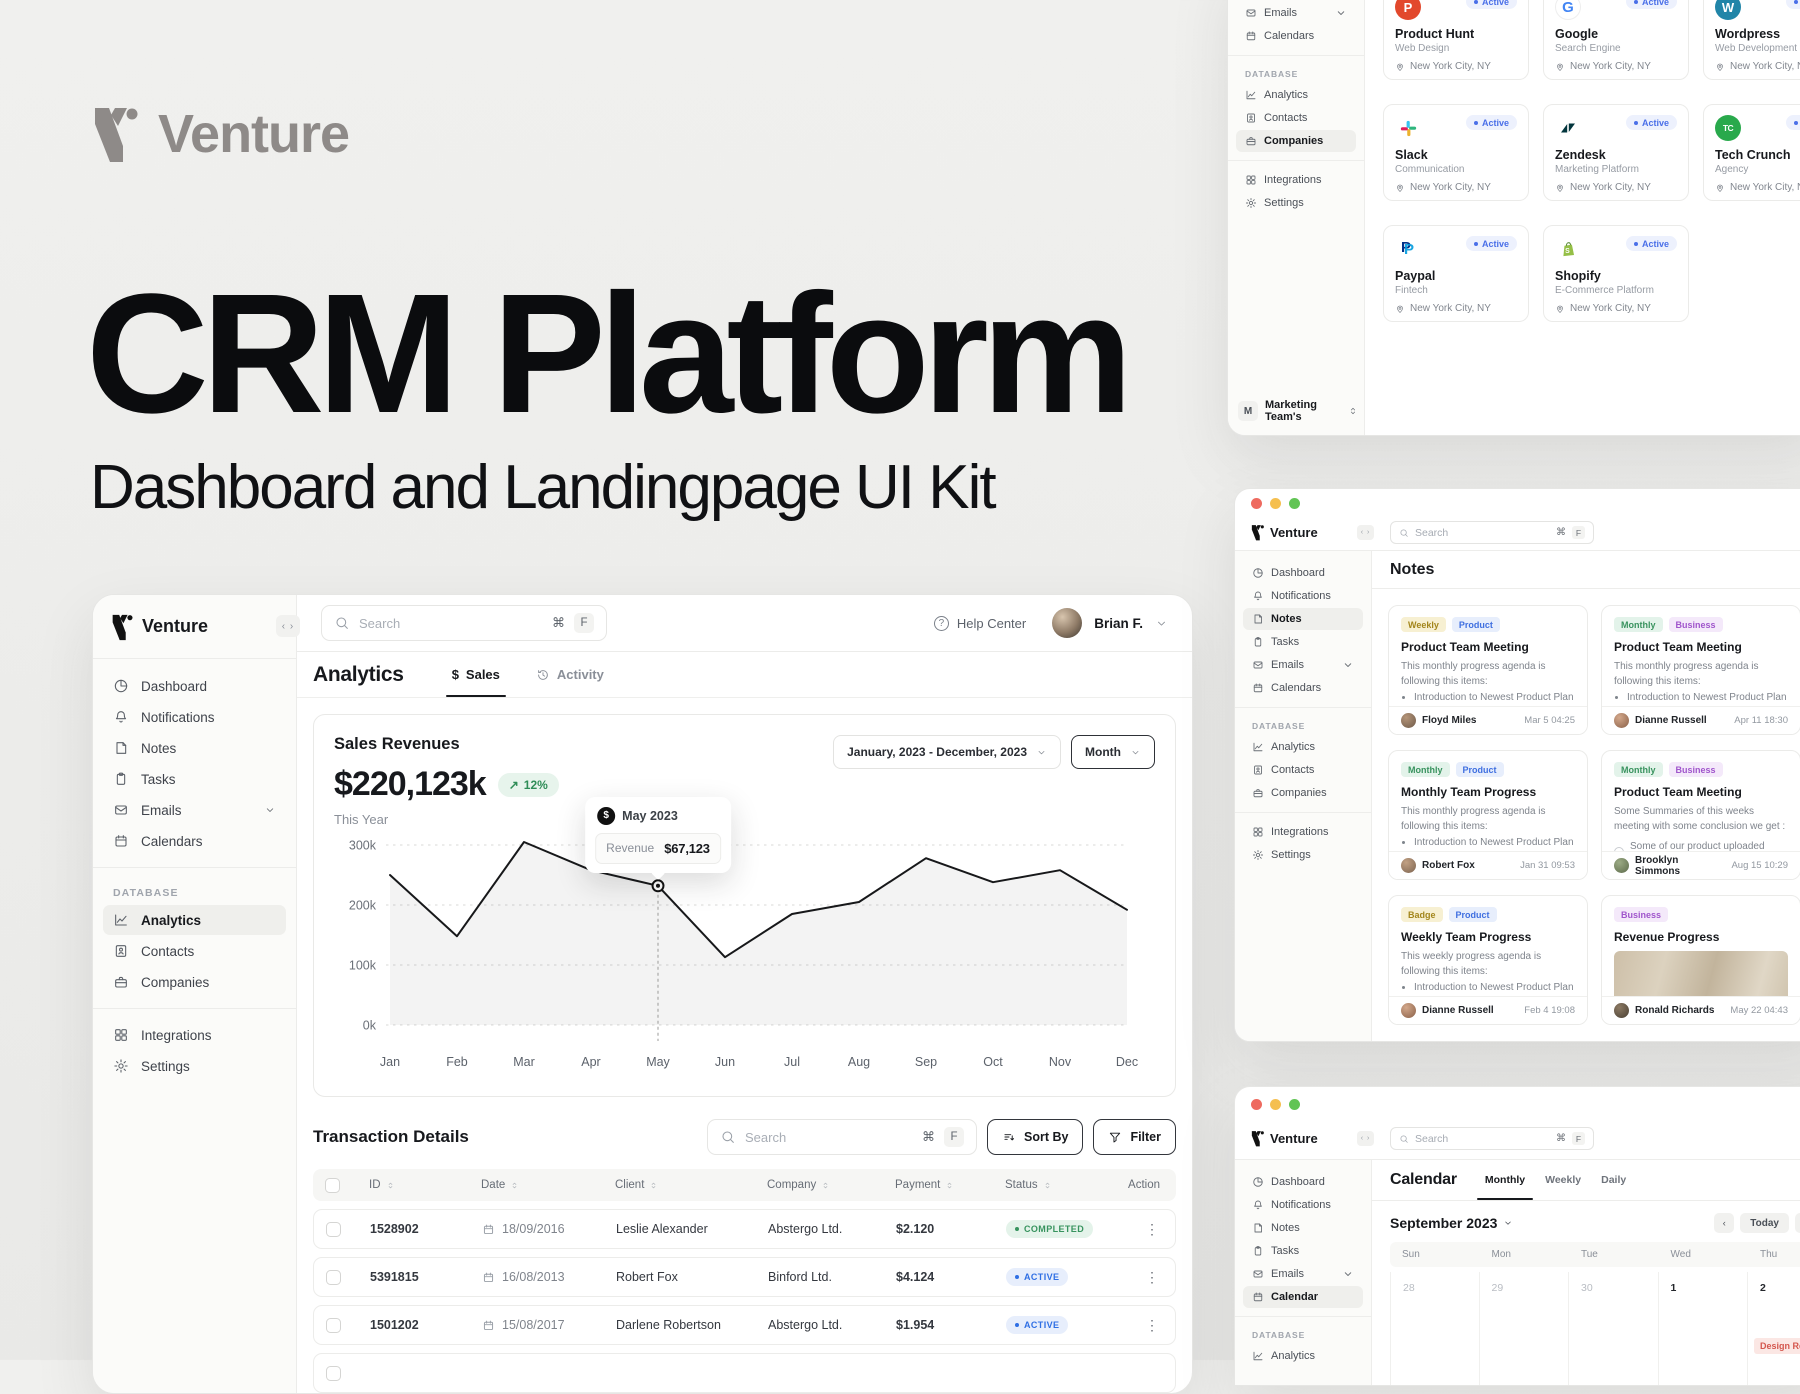 Image resolution: width=1800 pixels, height=1394 pixels. Describe the element at coordinates (332, 1185) in the screenshot. I see `select-all-checkbox` at that location.